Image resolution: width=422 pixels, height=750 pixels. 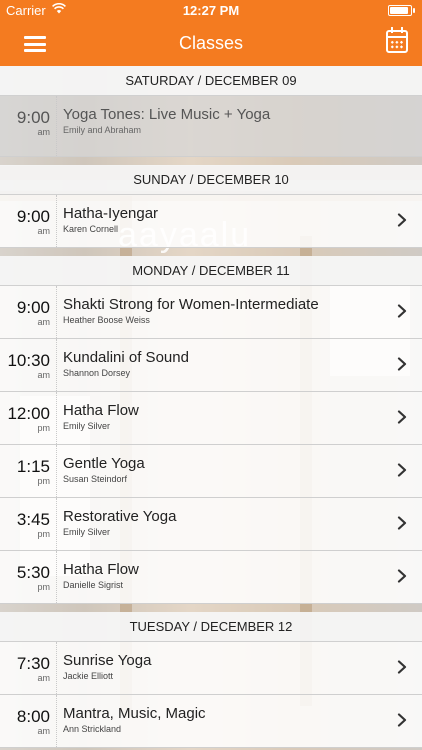 What do you see at coordinates (211, 365) in the screenshot?
I see `class-row: 10:30 am Kundalini of Sound Shannon Dorsey` at bounding box center [211, 365].